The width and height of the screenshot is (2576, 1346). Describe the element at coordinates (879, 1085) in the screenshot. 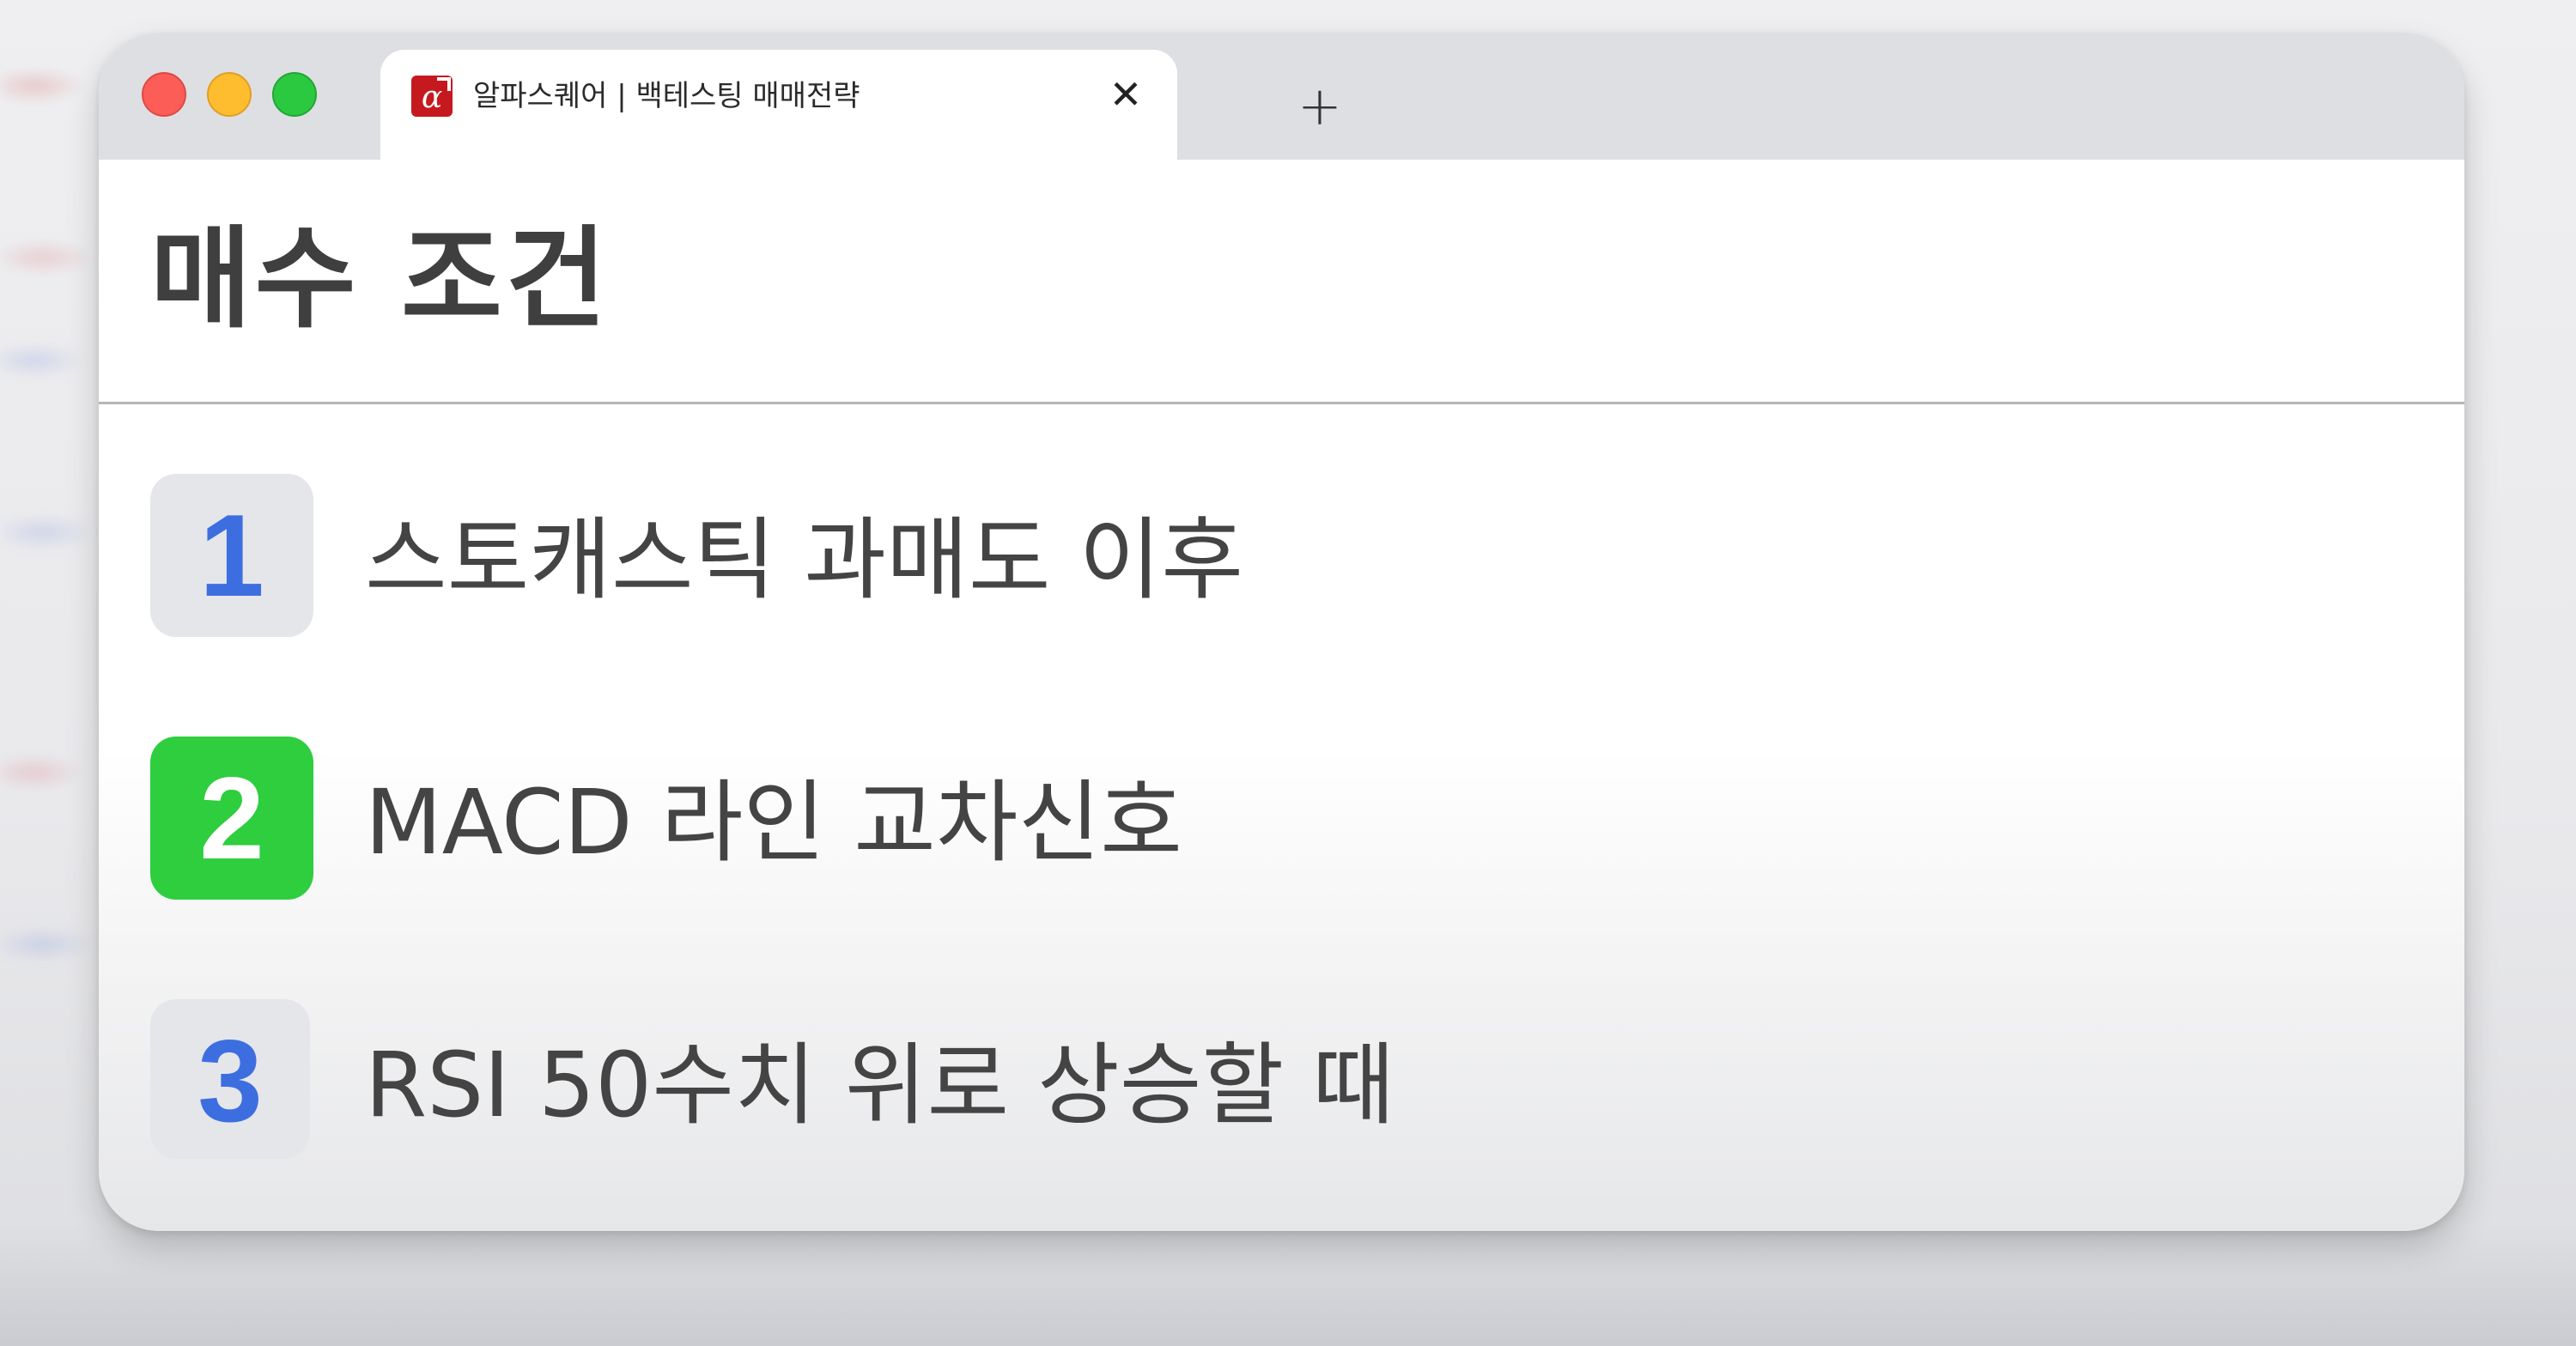

I see `condition-text-3: RSI 50수치 위로 상승할 때` at that location.